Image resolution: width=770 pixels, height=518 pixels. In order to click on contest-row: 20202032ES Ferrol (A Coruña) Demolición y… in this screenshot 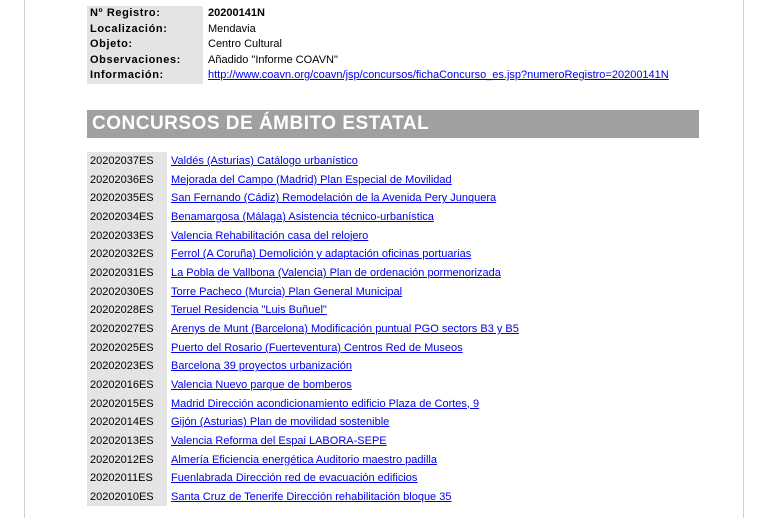, I will do `click(303, 254)`.